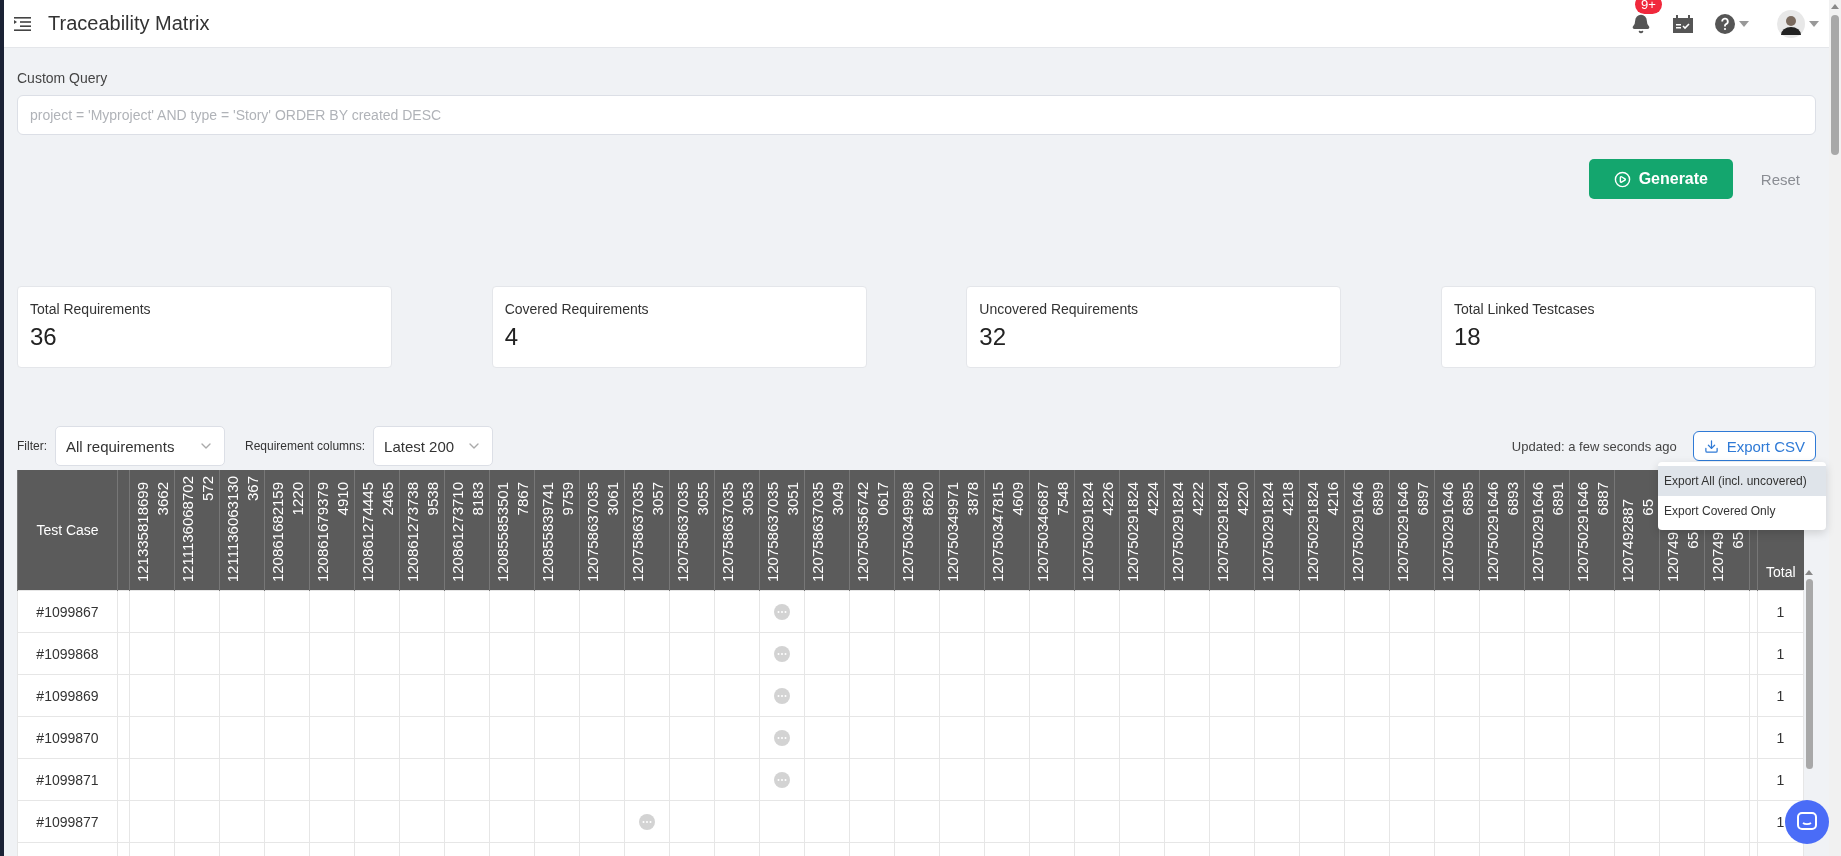 The image size is (1841, 856). Describe the element at coordinates (23, 23) in the screenshot. I see `menu-icon` at that location.